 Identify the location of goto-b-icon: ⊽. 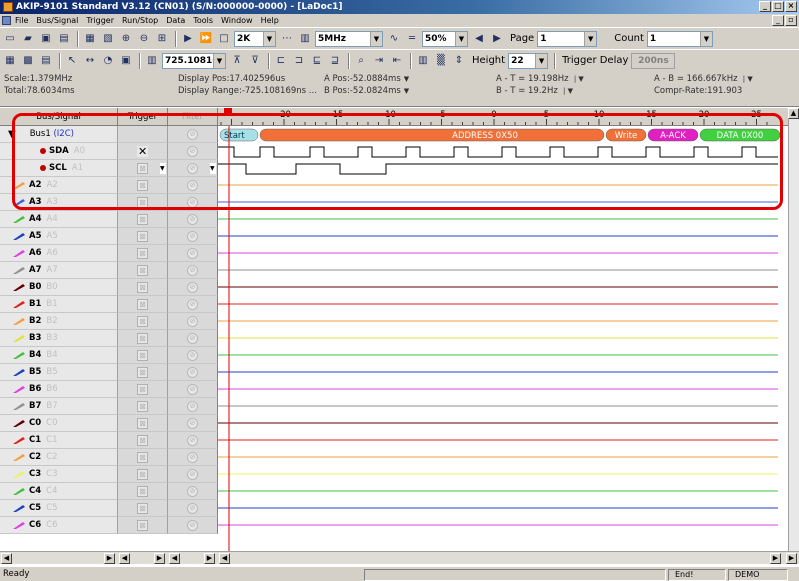
(255, 61).